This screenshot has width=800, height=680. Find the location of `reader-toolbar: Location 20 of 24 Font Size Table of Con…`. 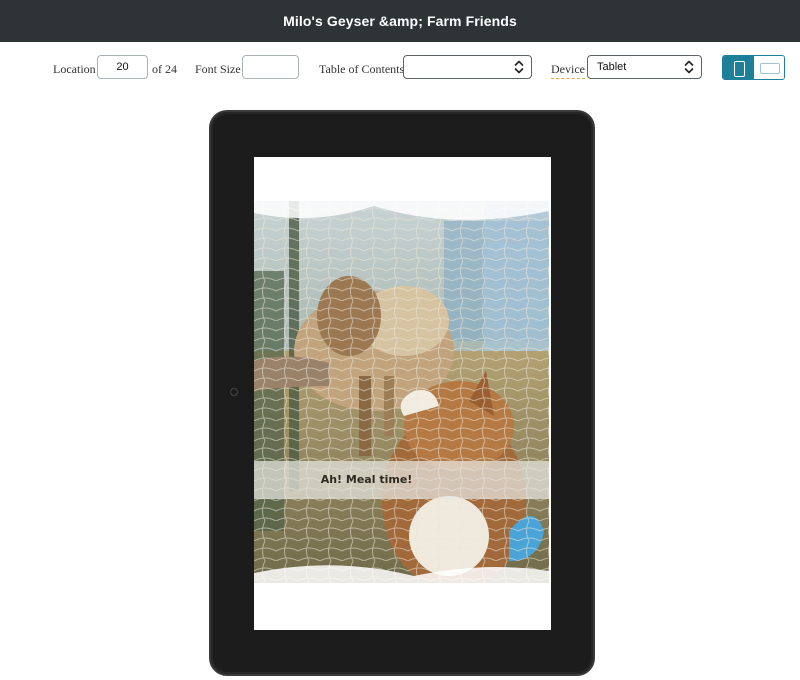

reader-toolbar: Location 20 of 24 Font Size Table of Con… is located at coordinates (400, 67).